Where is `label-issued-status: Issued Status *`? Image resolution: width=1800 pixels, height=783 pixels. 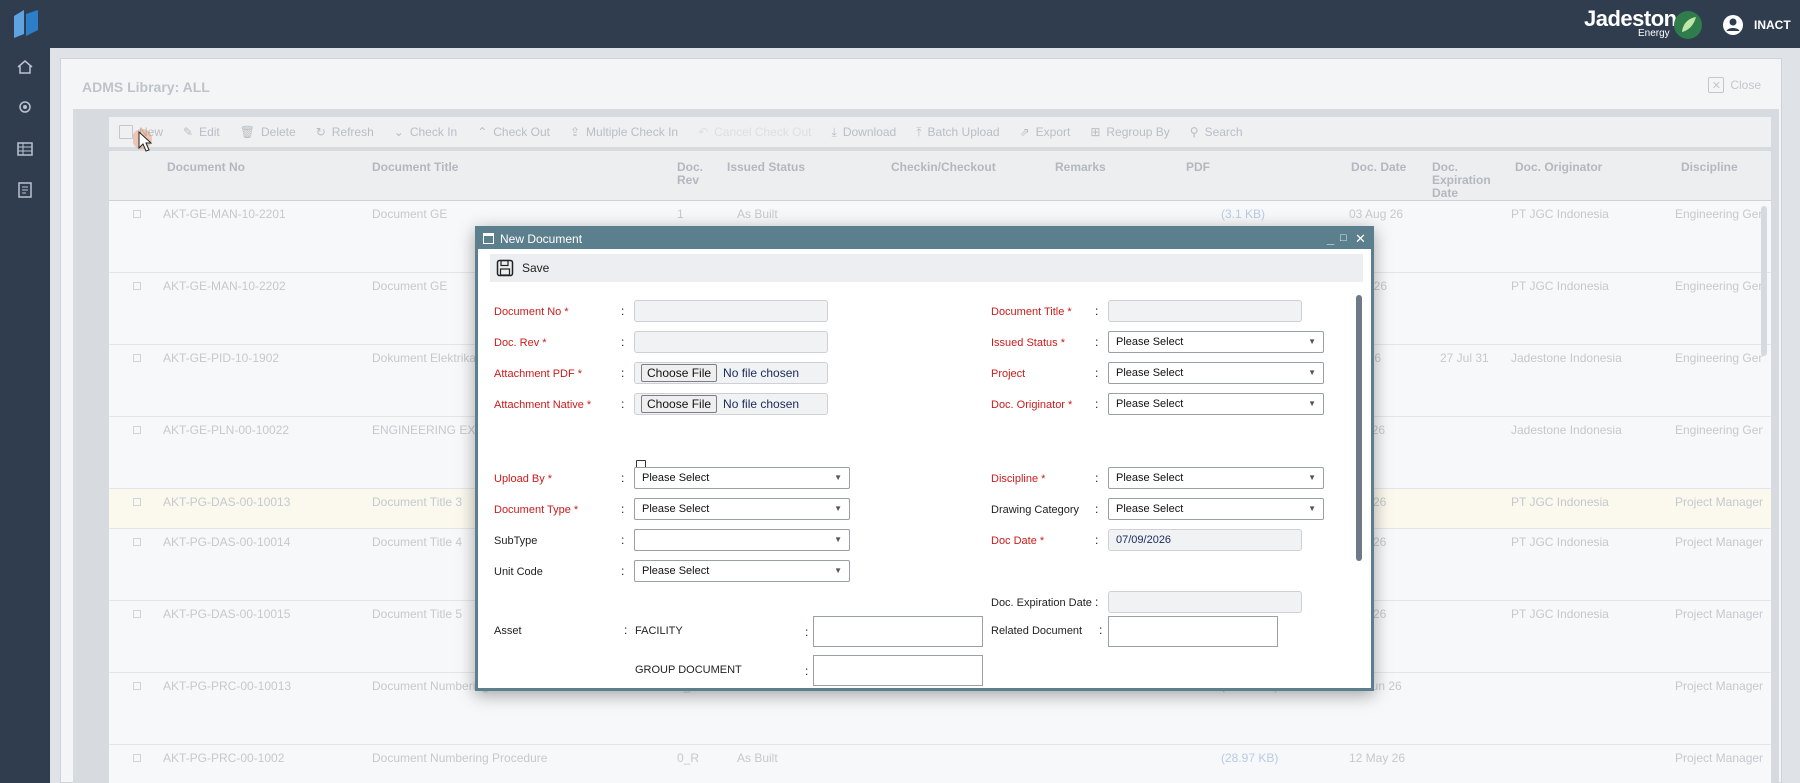
label-issued-status: Issued Status * is located at coordinates (1028, 343).